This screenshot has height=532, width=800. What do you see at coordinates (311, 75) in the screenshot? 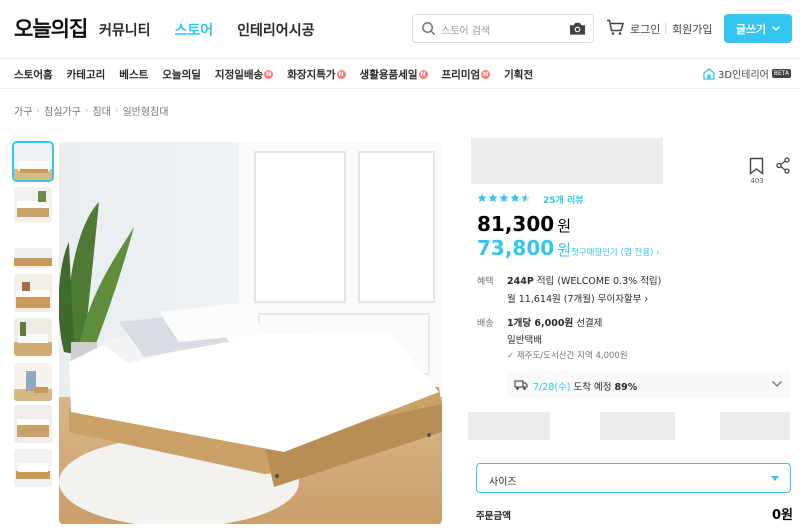
I see `subnav-label: 화장지특가` at bounding box center [311, 75].